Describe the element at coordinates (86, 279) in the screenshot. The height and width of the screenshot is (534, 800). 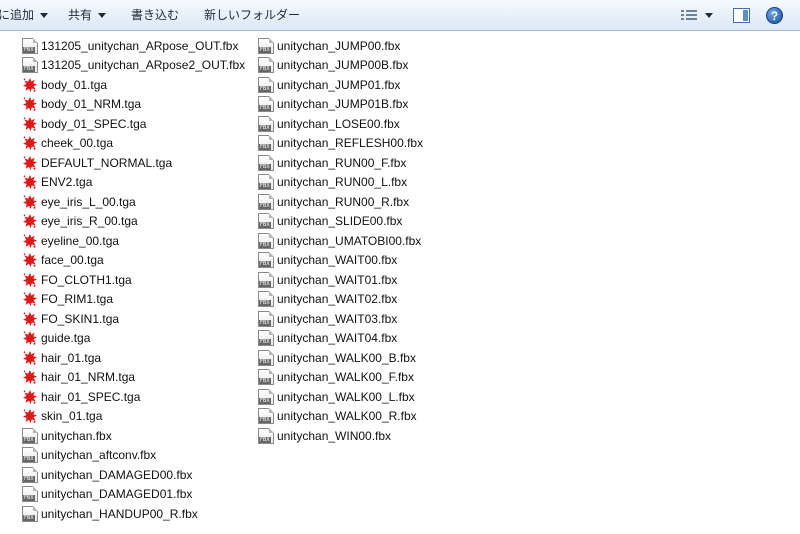
I see `file-name: FO_CLOTH1.tga` at that location.